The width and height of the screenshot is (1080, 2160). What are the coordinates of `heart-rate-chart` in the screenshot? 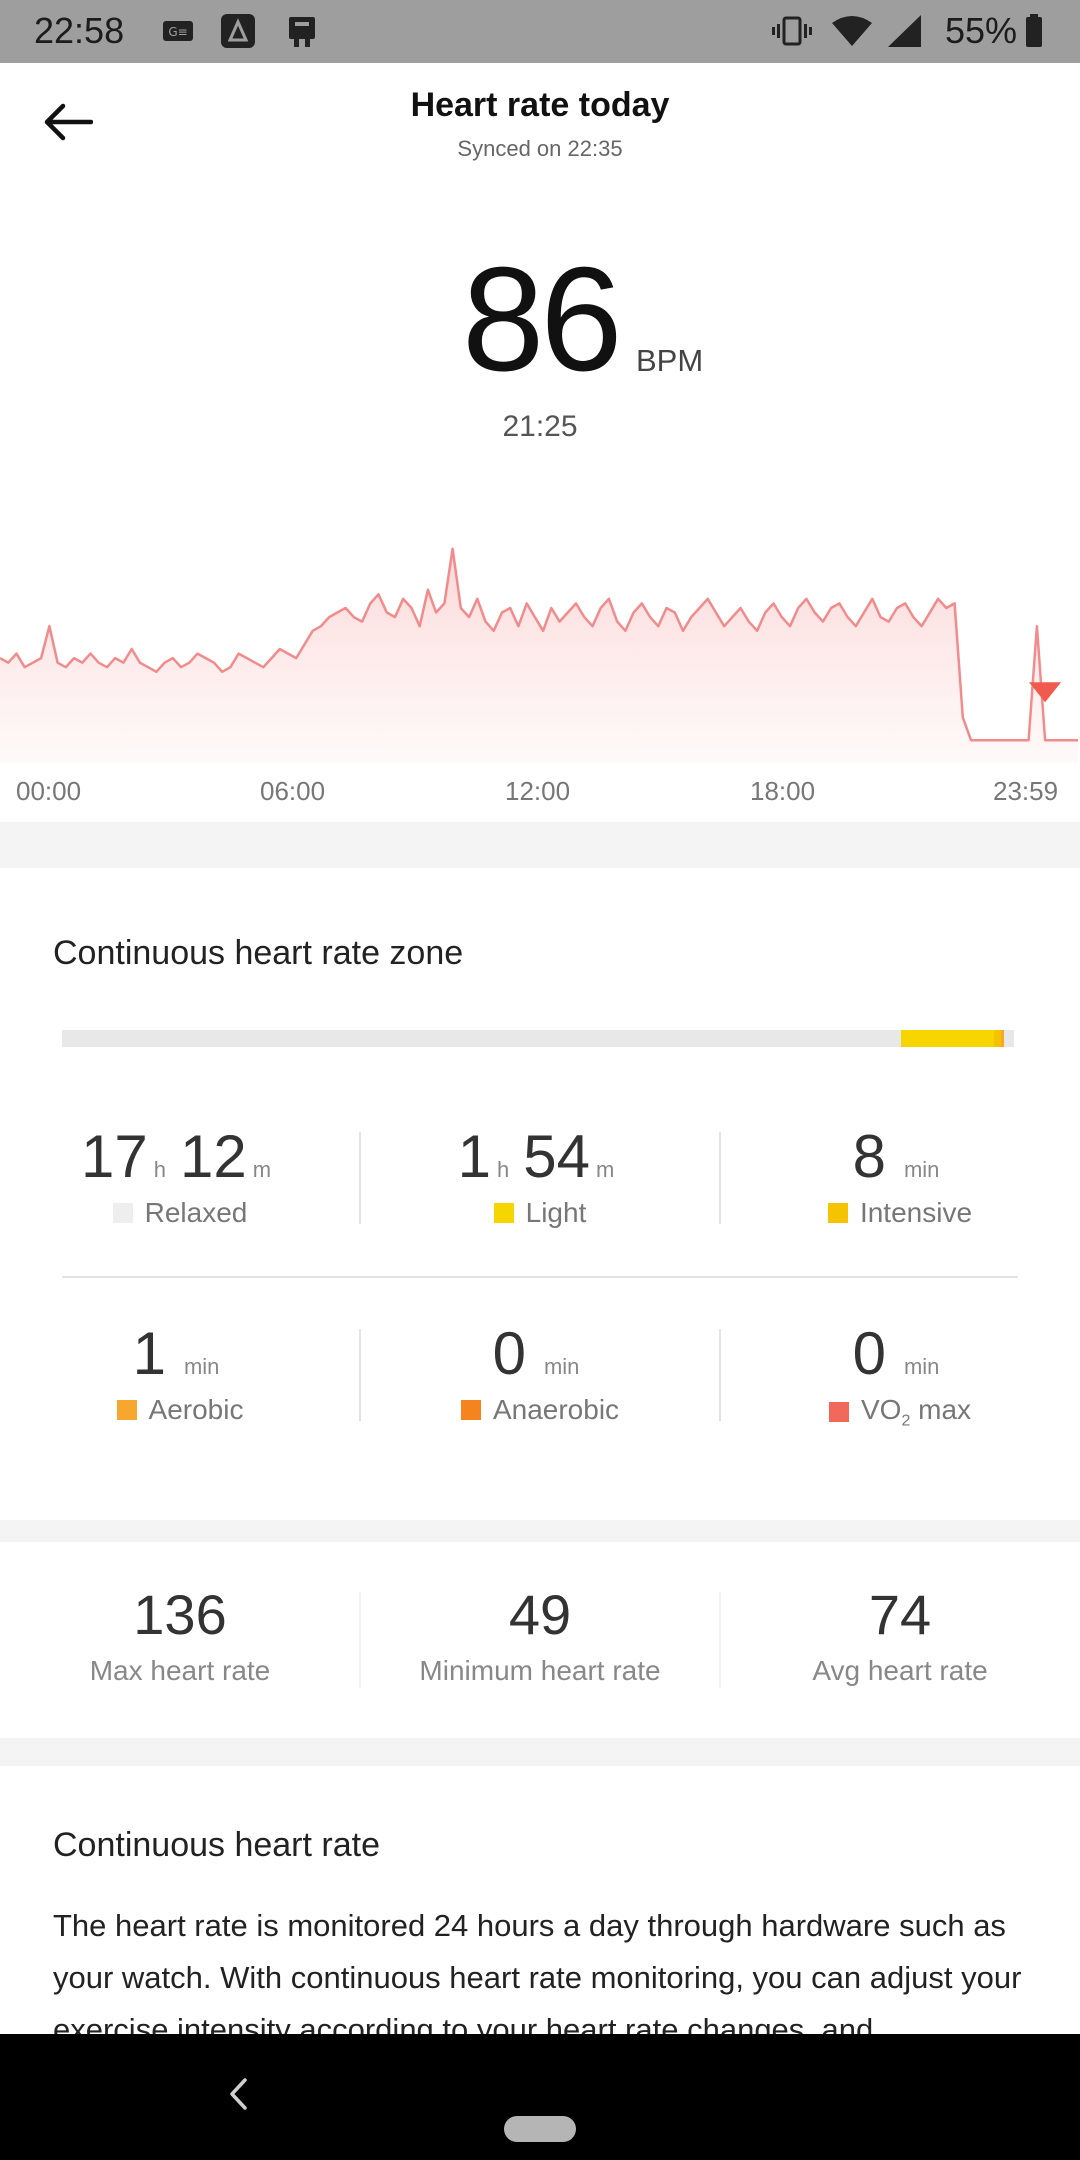 It's located at (540, 635).